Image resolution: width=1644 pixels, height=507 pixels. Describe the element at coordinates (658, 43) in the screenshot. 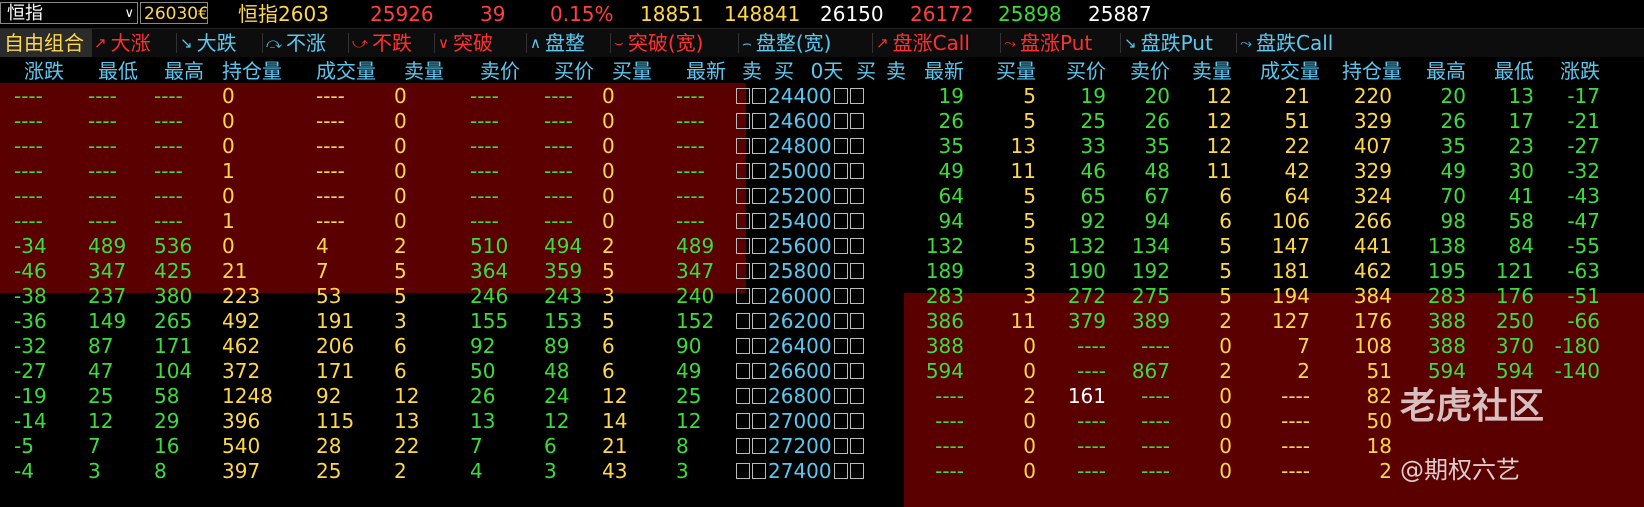

I see `strategy-button-6: ⌣ 突破(宽)` at that location.